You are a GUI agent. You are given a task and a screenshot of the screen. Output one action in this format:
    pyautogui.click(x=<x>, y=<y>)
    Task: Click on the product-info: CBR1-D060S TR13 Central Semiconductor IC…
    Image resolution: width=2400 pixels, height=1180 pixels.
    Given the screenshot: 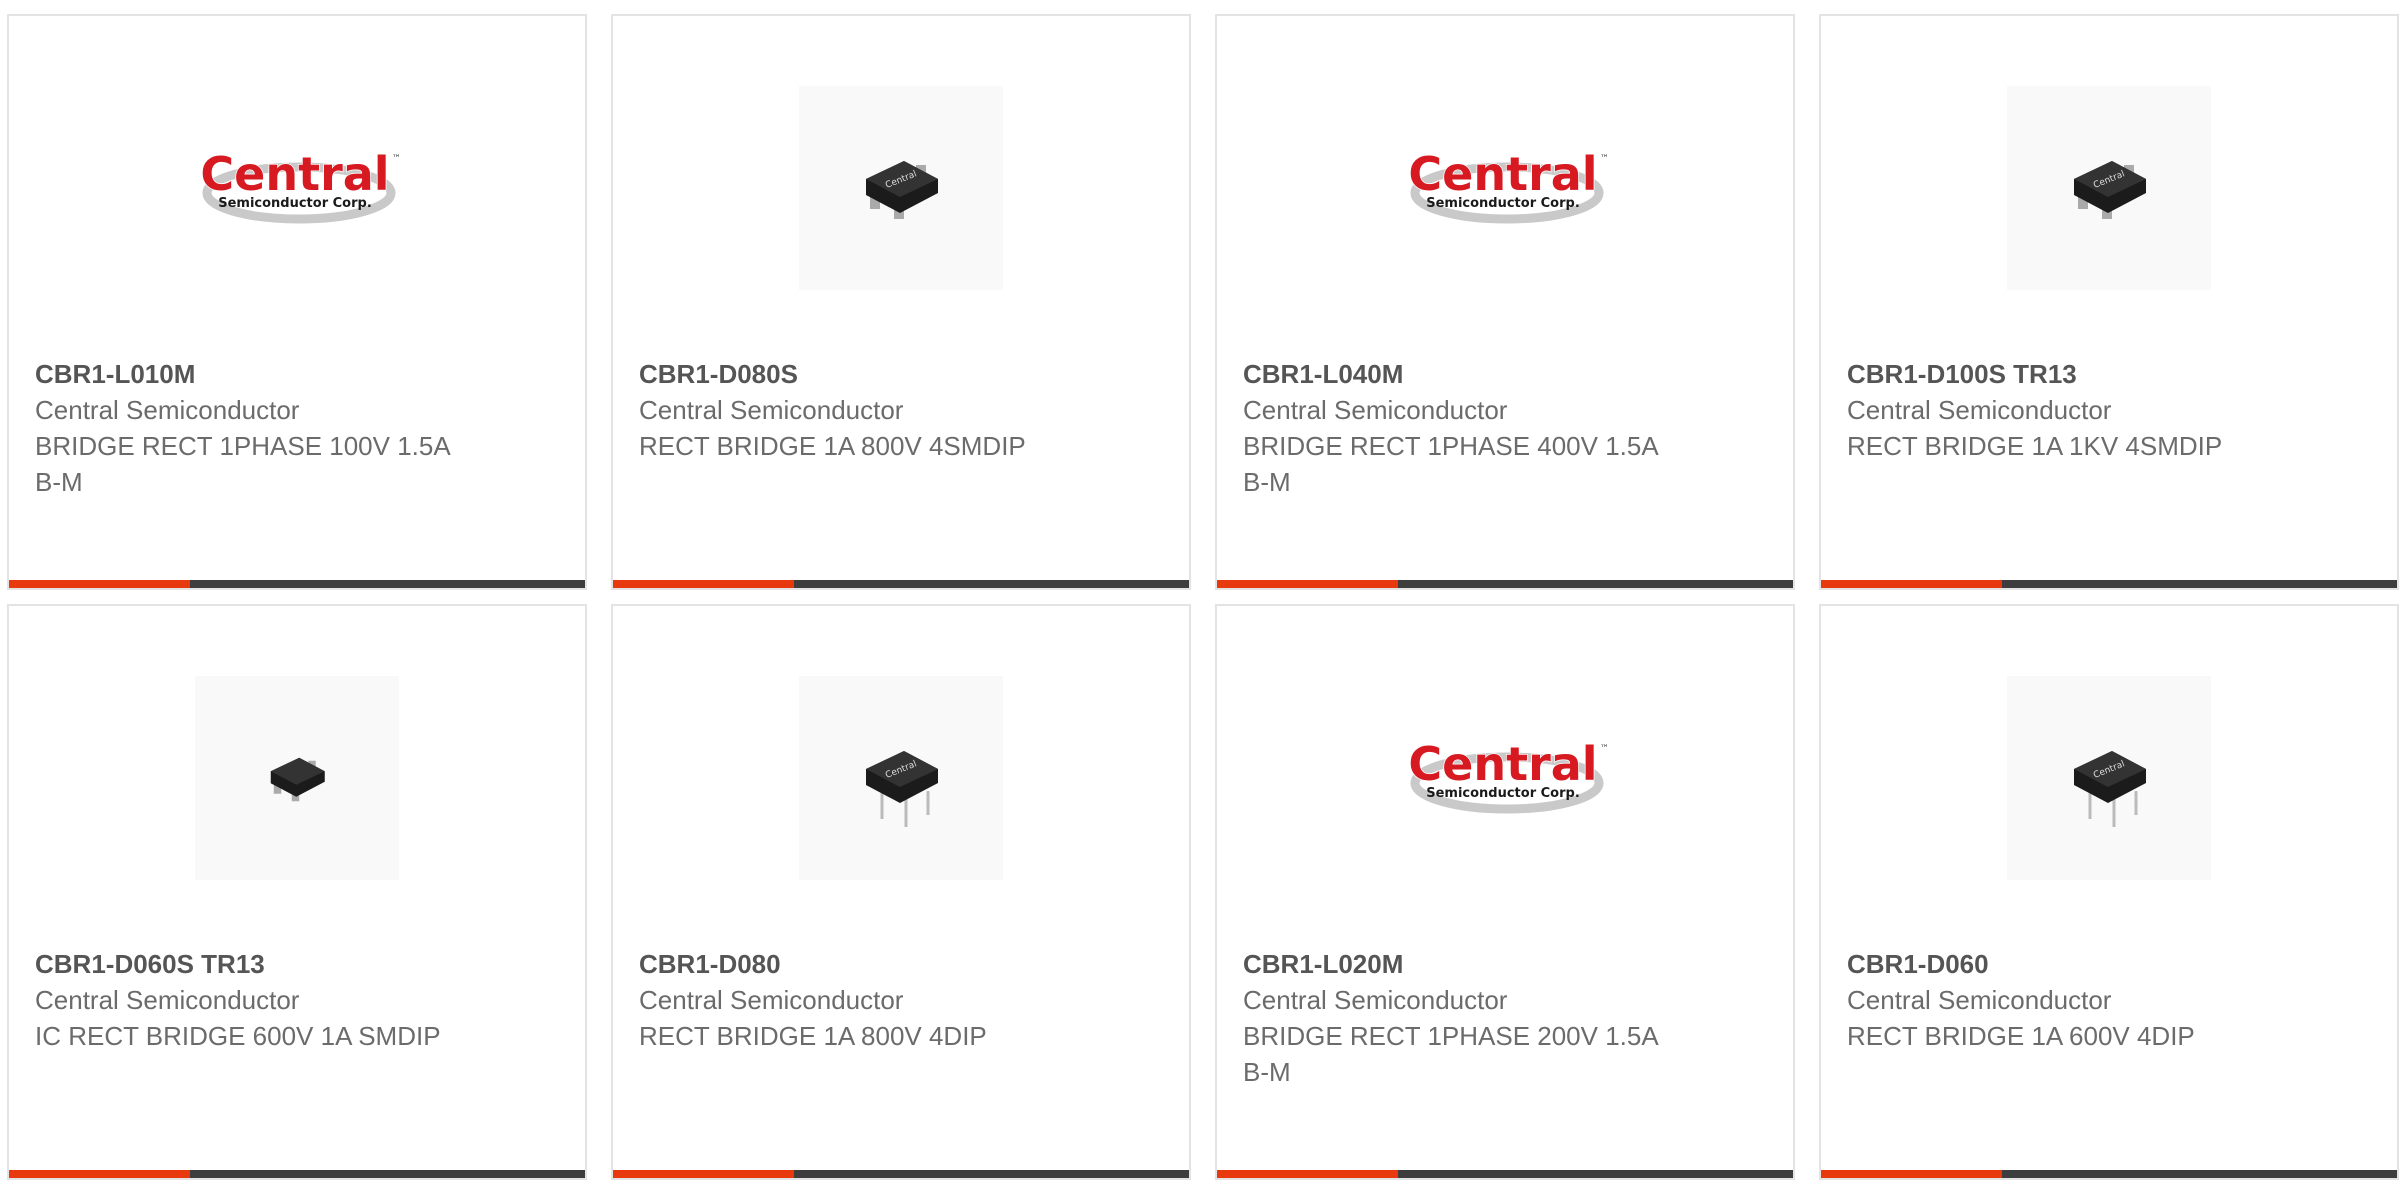 What is the action you would take?
    pyautogui.click(x=245, y=1000)
    